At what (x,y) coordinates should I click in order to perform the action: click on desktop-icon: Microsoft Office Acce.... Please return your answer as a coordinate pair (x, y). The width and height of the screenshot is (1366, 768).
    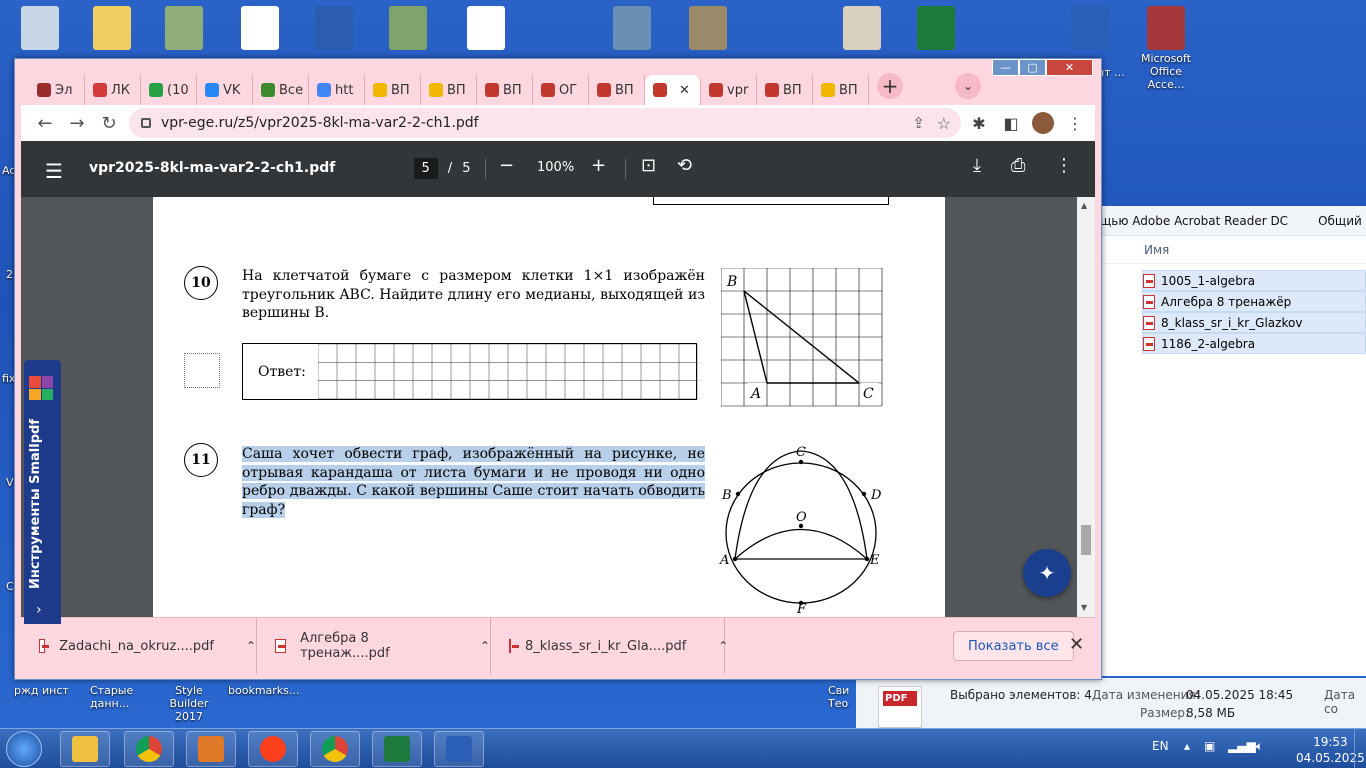
    Looking at the image, I should click on (1166, 48).